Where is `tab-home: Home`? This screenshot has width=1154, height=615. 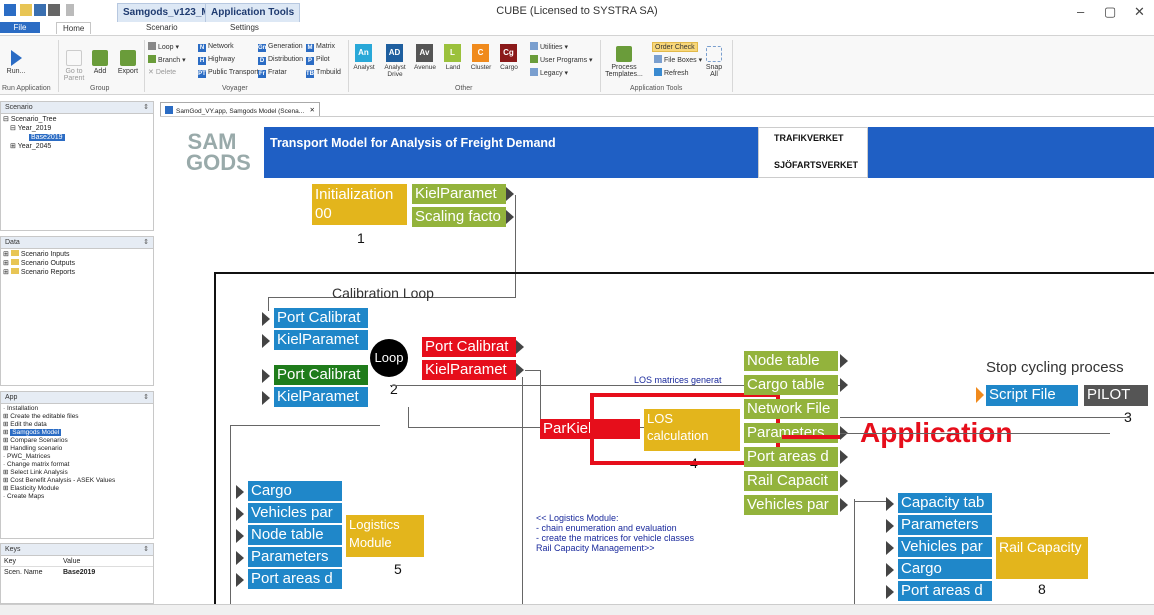 tab-home: Home is located at coordinates (74, 28).